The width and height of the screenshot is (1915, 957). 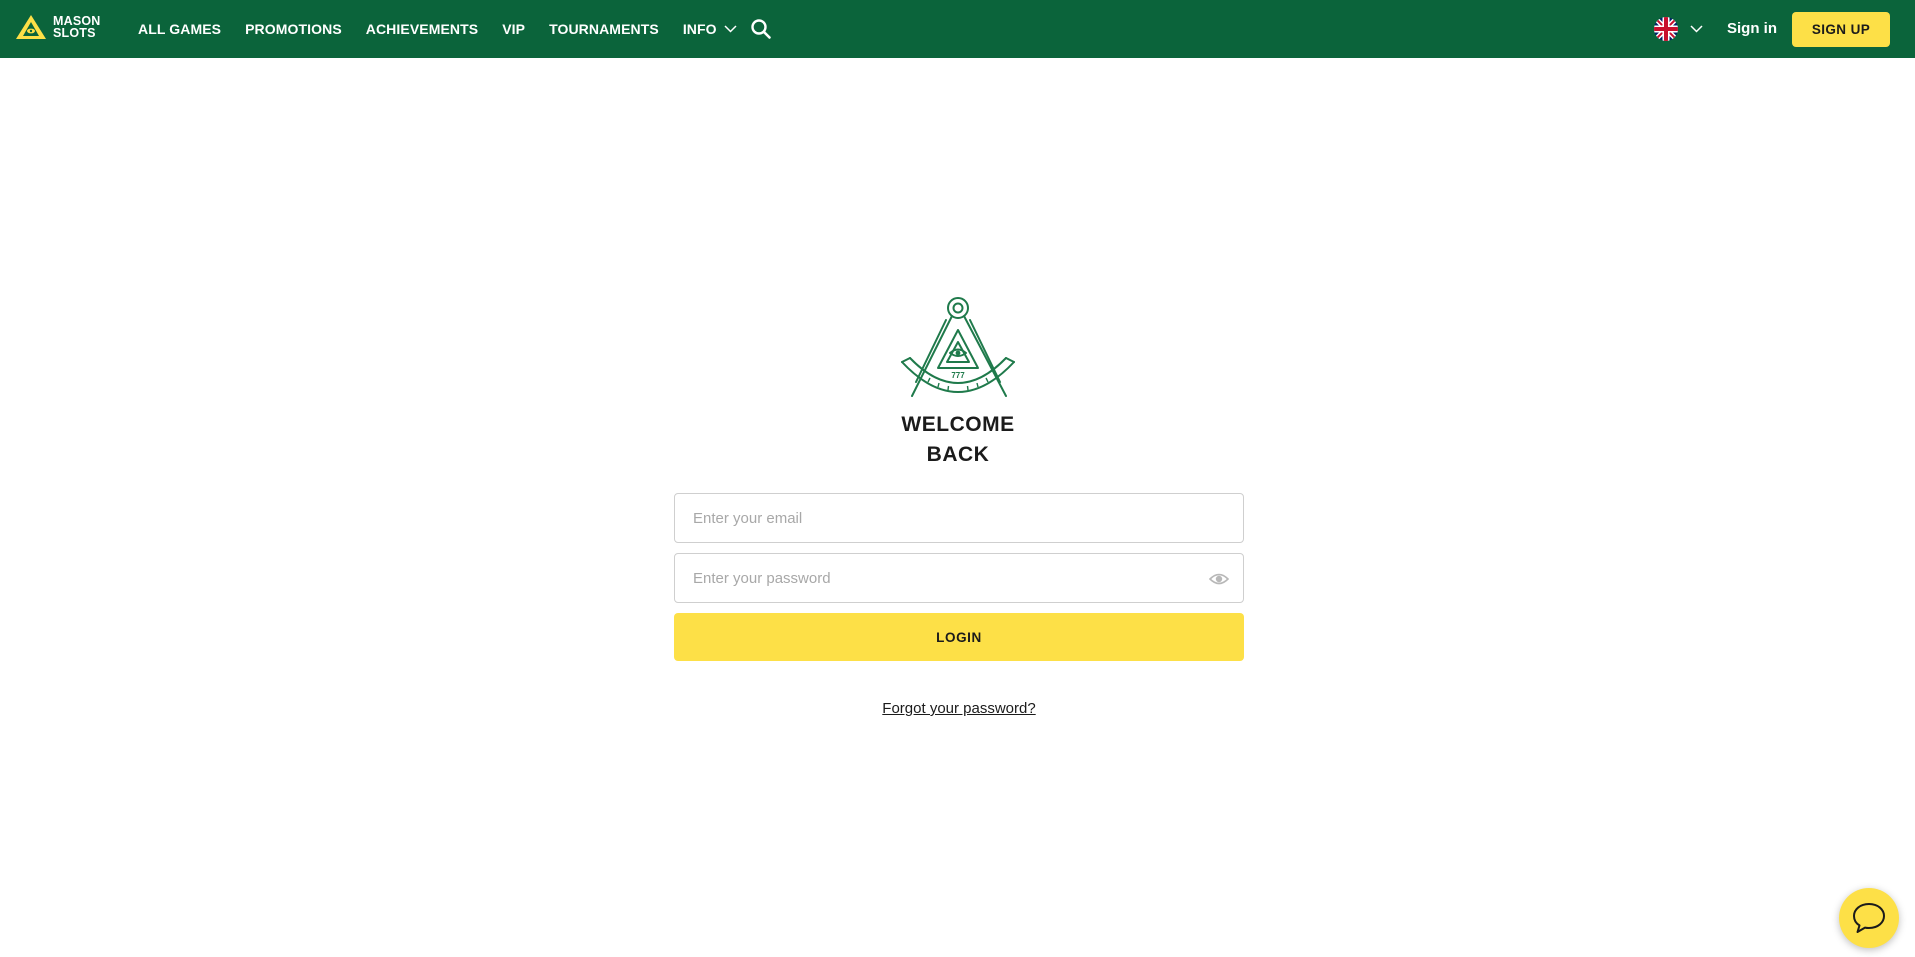 I want to click on logo-text: MASON SLOTS, so click(x=77, y=27).